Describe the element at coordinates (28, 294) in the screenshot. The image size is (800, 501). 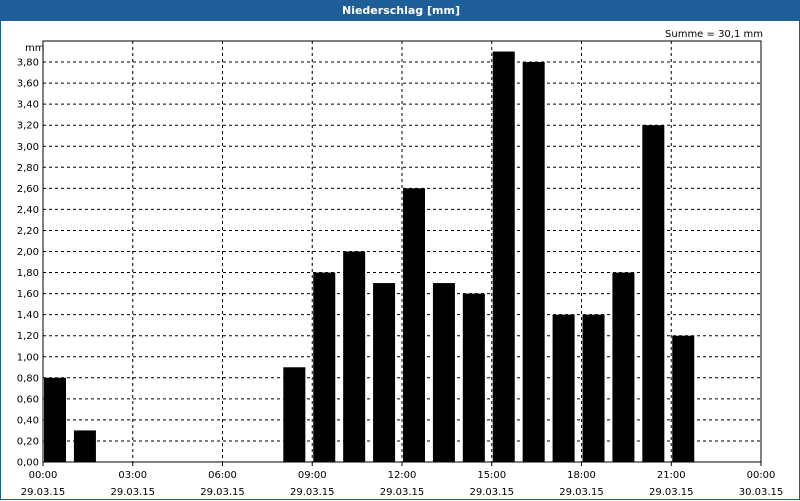
I see `y-tick-label: 1,60` at that location.